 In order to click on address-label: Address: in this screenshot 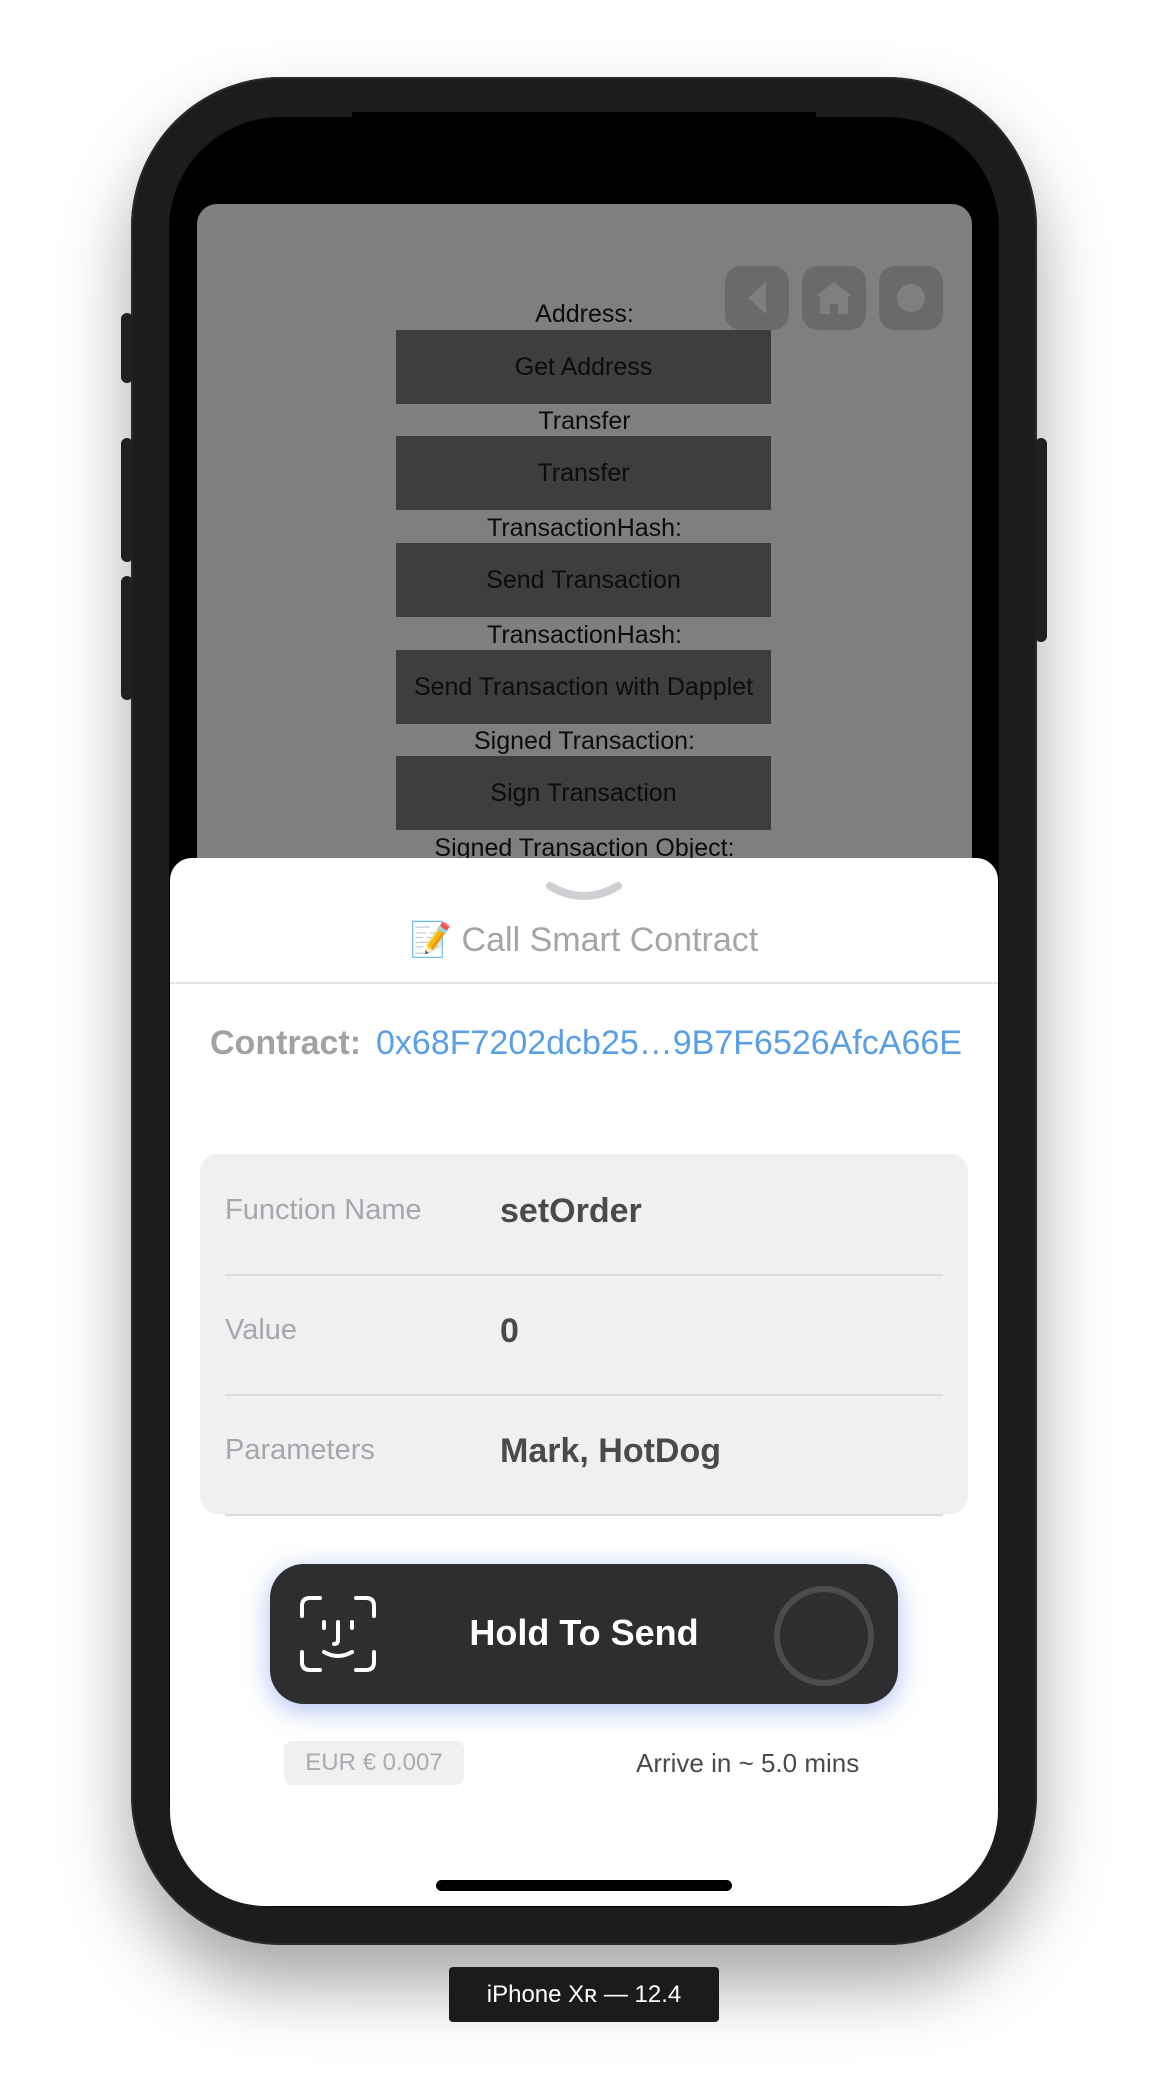, I will do `click(584, 314)`.